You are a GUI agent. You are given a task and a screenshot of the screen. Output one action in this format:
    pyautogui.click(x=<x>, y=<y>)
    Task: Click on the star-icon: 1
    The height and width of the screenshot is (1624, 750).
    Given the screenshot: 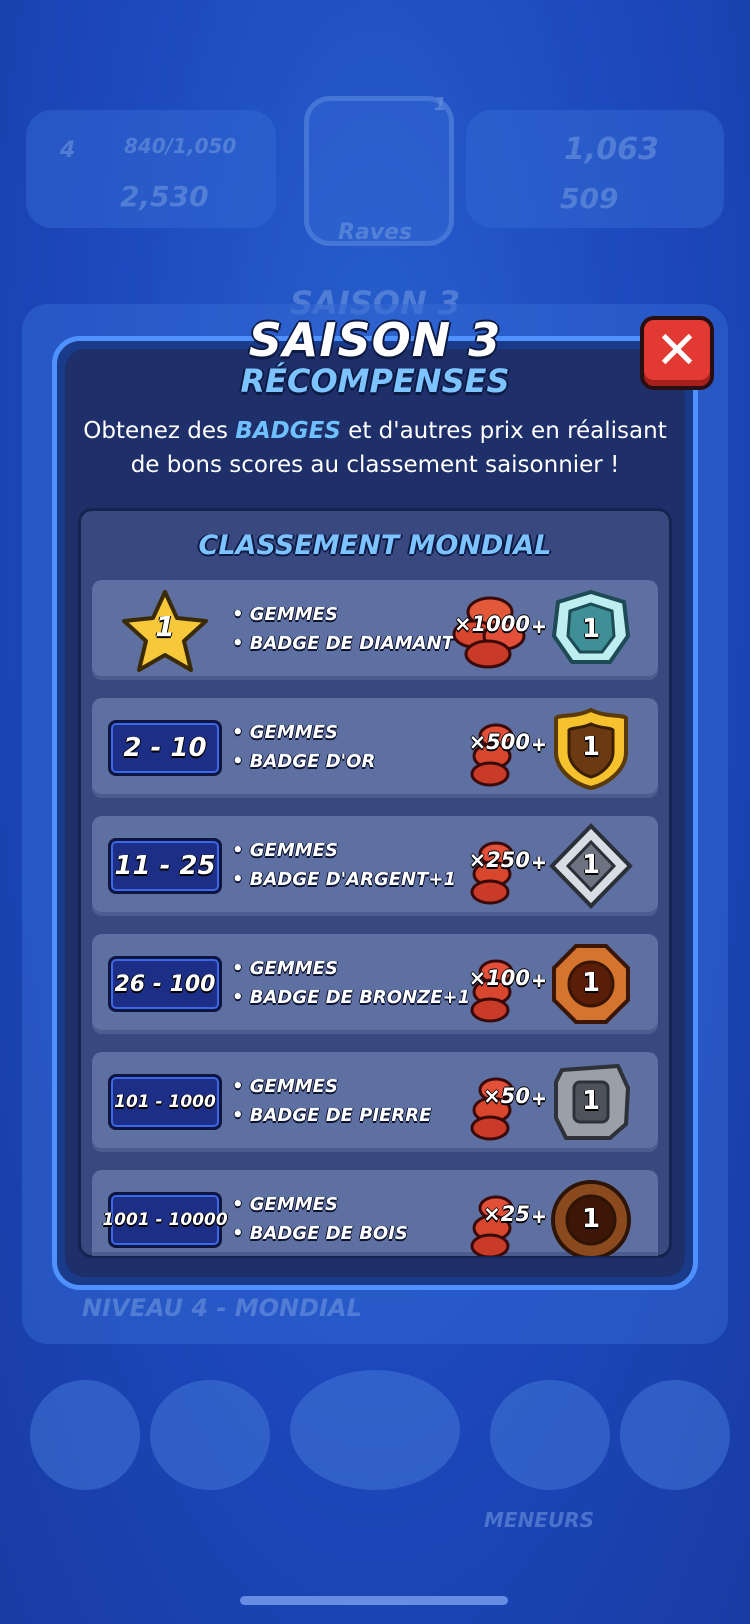 What is the action you would take?
    pyautogui.click(x=165, y=631)
    